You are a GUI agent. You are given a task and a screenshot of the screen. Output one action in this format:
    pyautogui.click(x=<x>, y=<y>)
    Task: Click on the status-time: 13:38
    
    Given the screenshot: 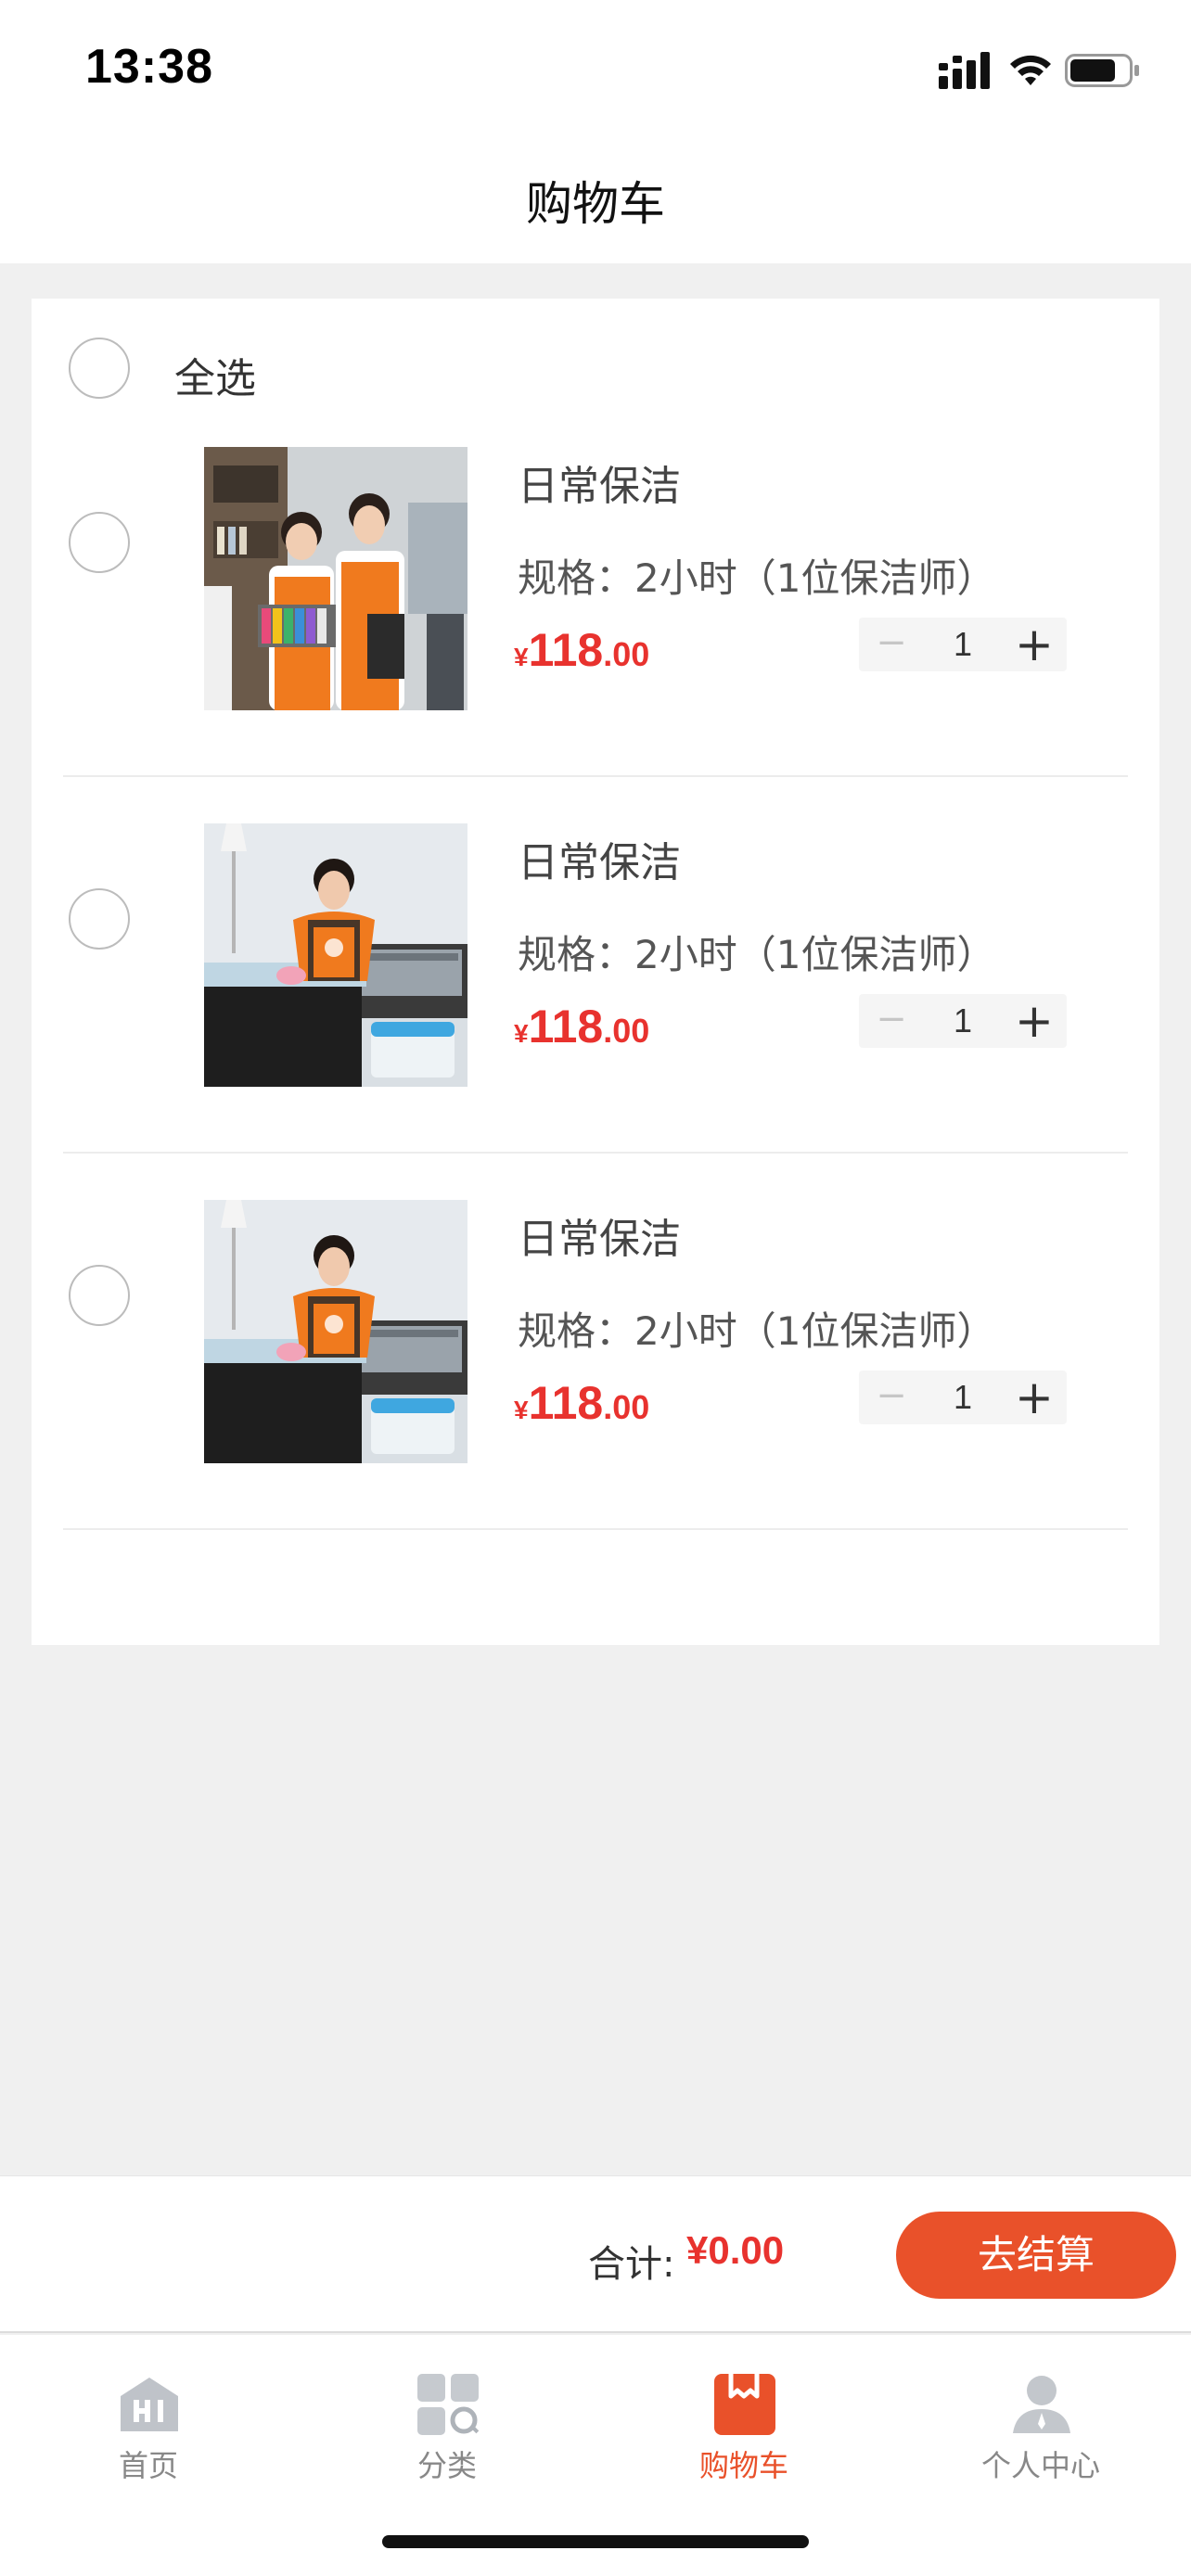 What is the action you would take?
    pyautogui.click(x=149, y=67)
    